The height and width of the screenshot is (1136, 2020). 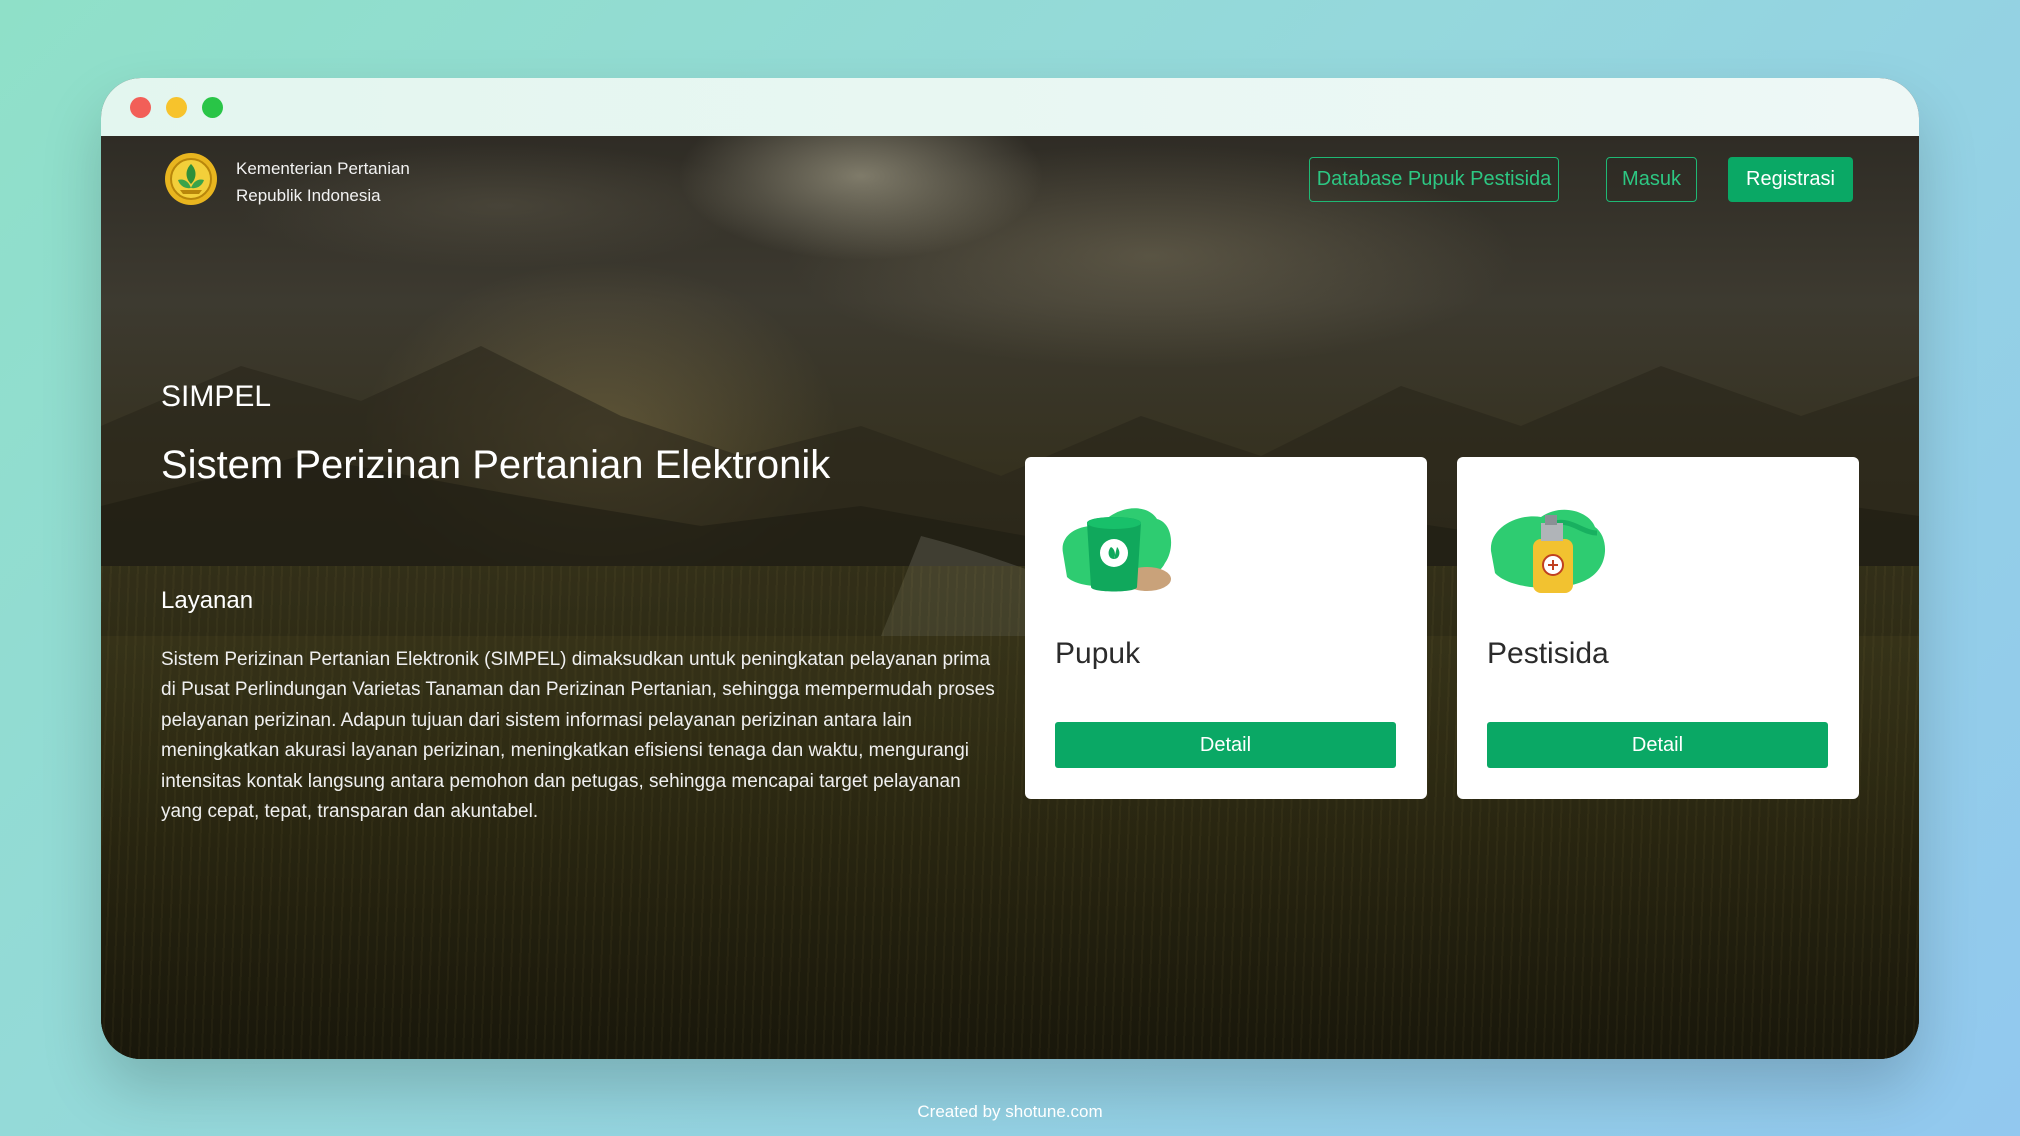 What do you see at coordinates (1548, 653) in the screenshot?
I see `card-title-pestisida: Pestisida` at bounding box center [1548, 653].